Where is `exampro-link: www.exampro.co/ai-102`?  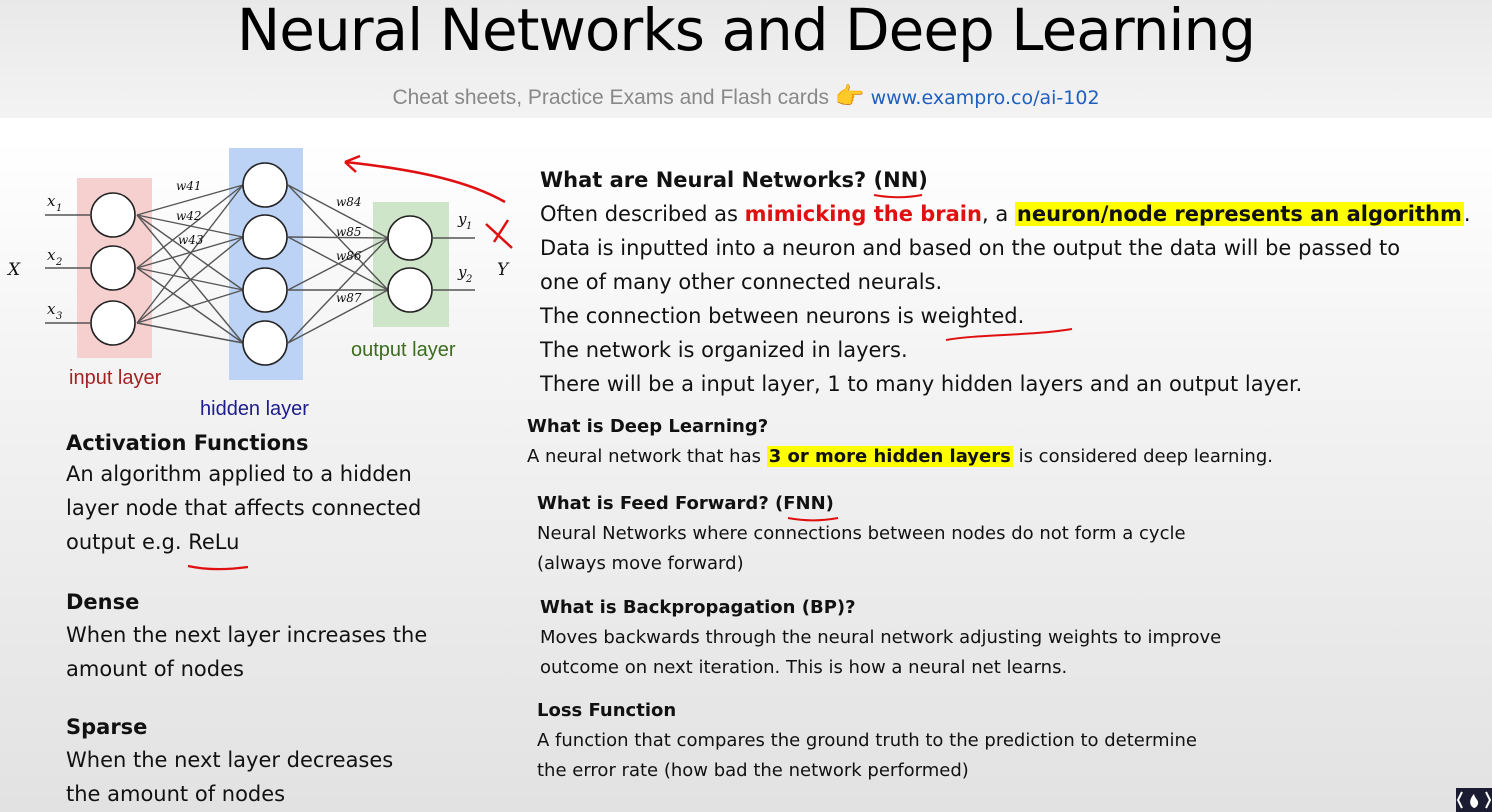
exampro-link: www.exampro.co/ai-102 is located at coordinates (985, 98).